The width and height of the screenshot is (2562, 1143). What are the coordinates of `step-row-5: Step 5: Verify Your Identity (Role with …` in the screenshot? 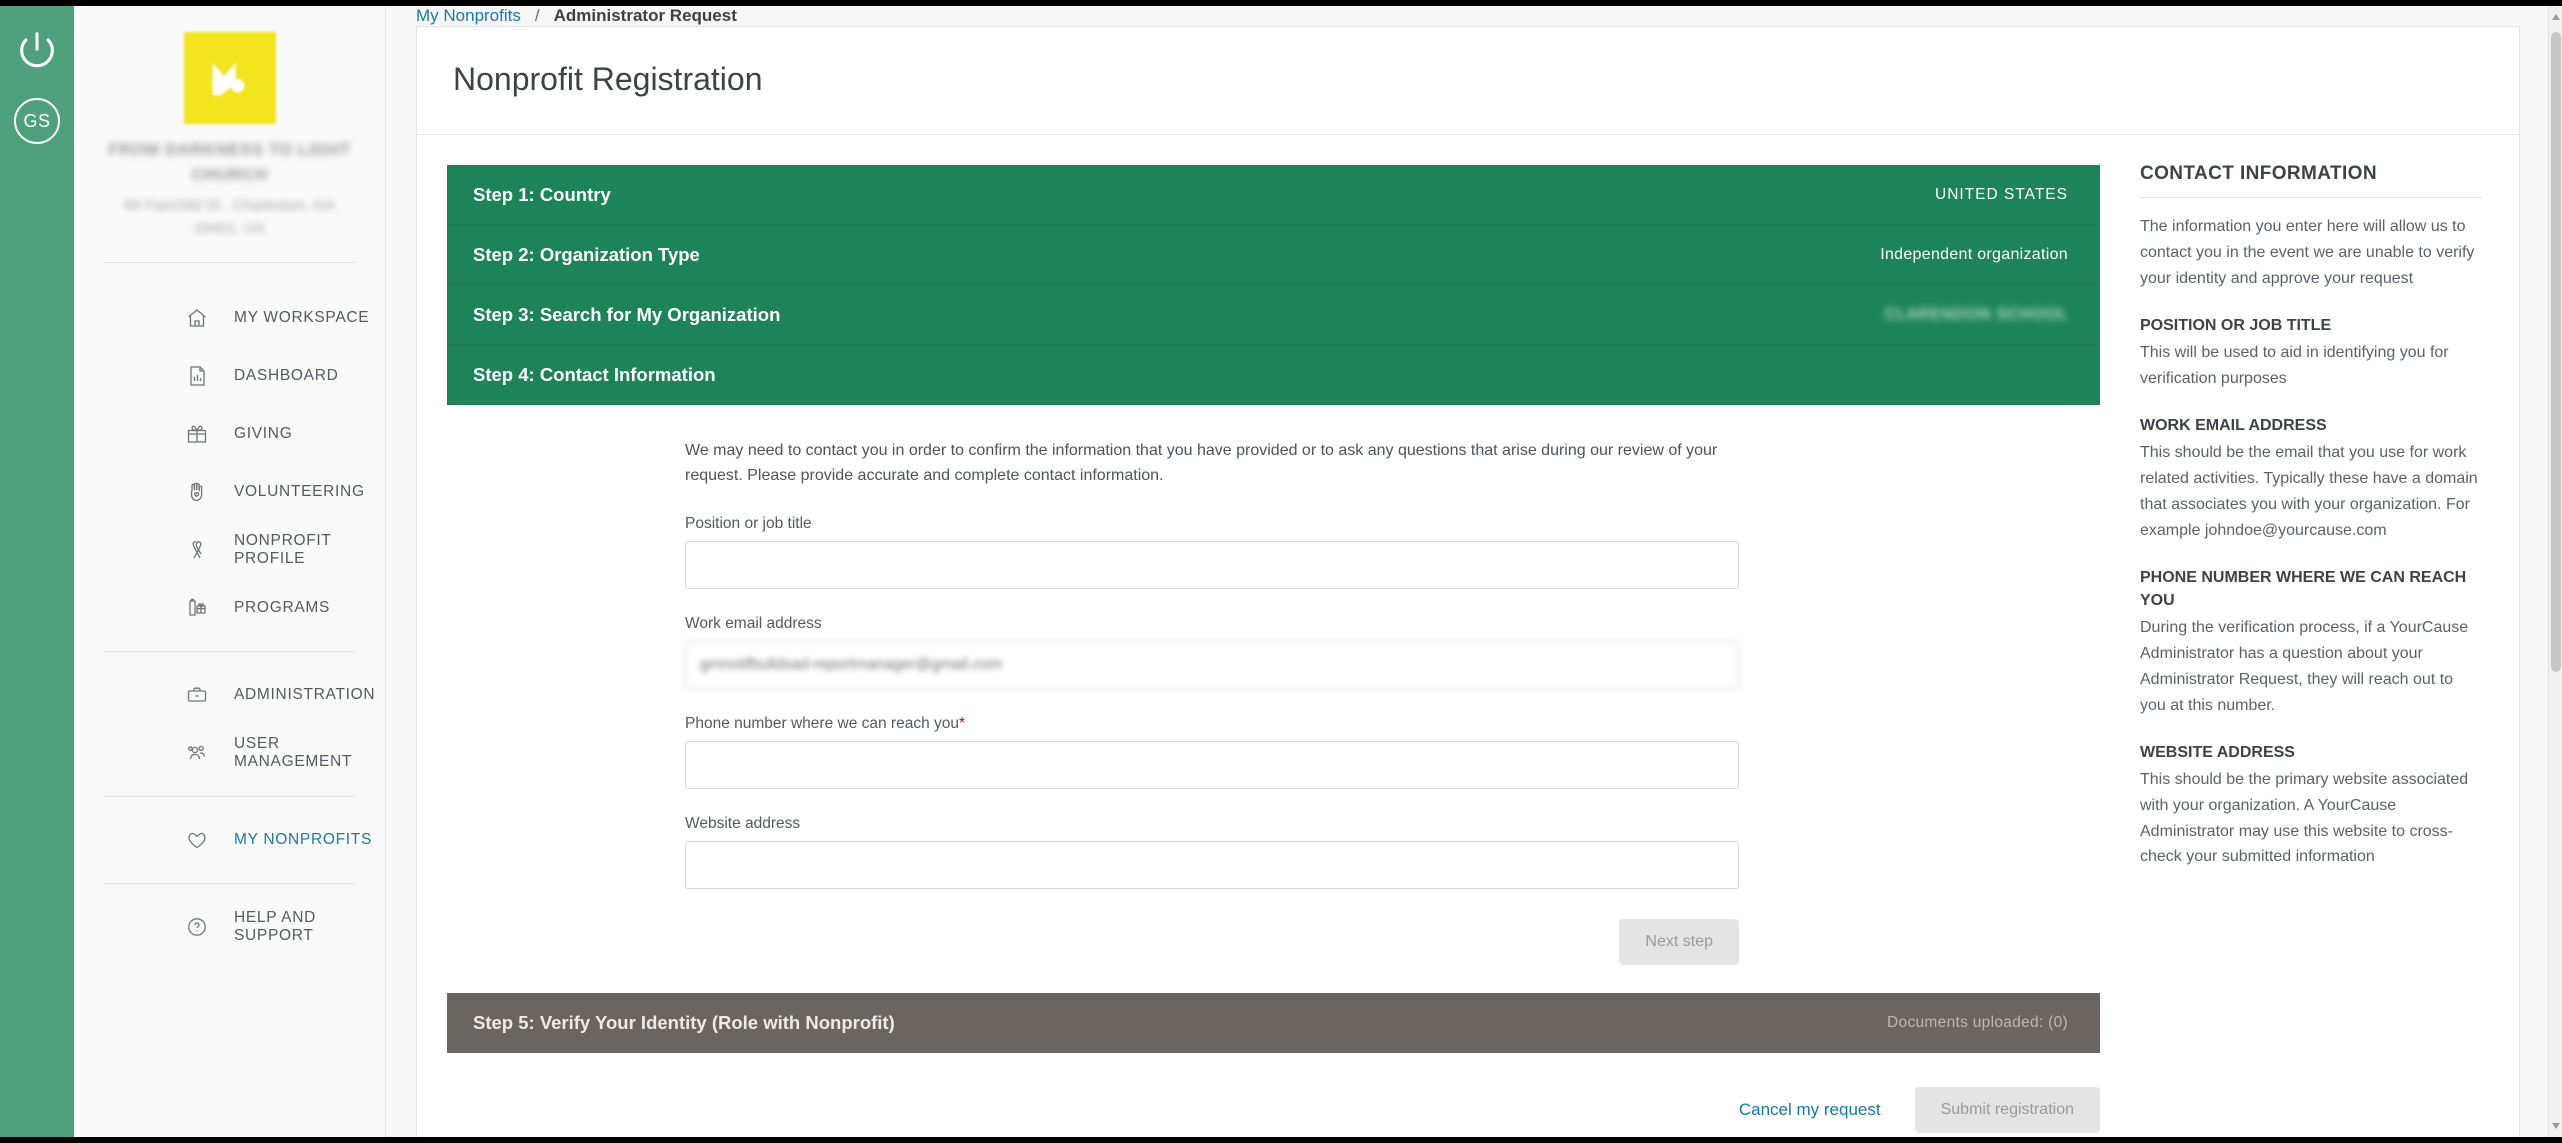 It's located at (1273, 1022).